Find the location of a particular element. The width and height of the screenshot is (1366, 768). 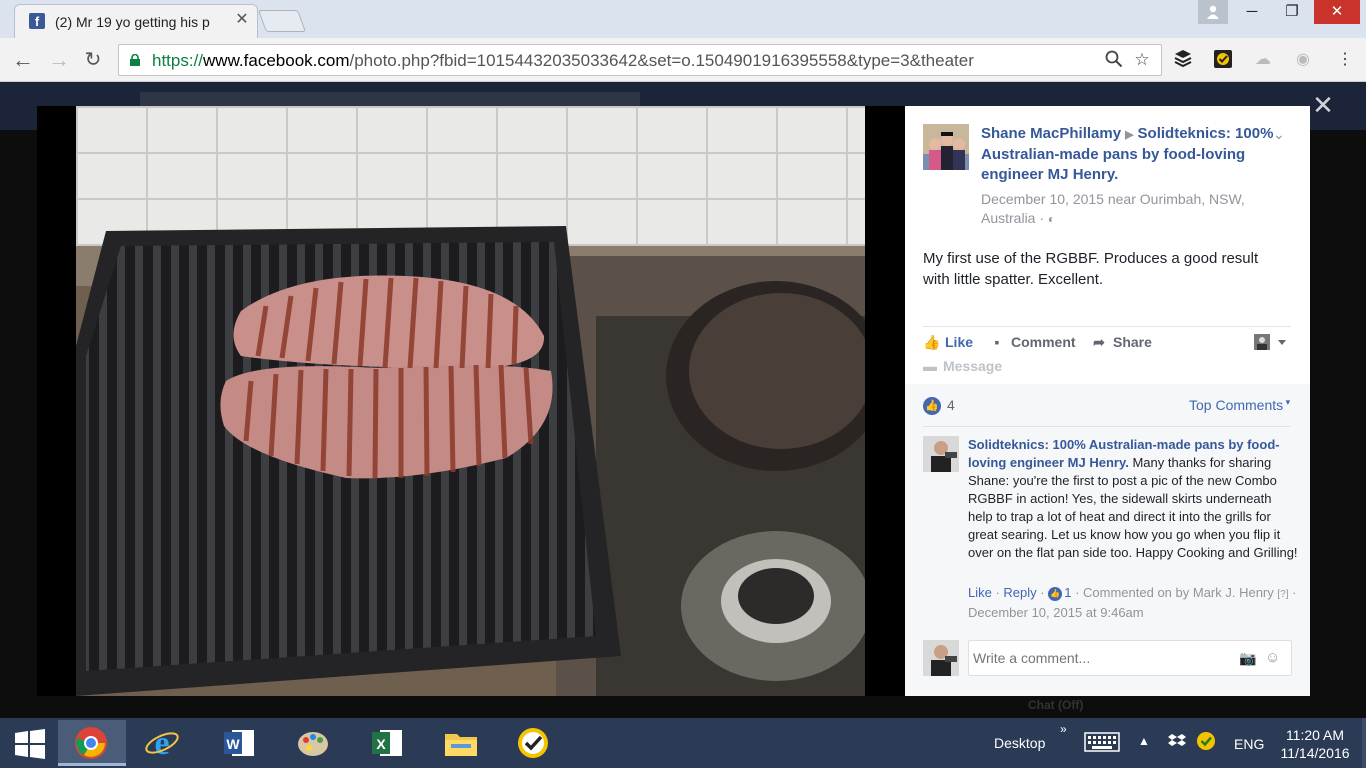

clock: 11:20 AM 11/14/2016 is located at coordinates (1315, 744).